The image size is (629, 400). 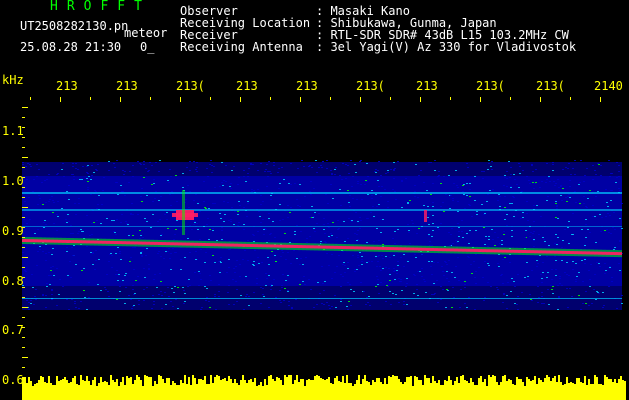 What do you see at coordinates (13, 231) in the screenshot?
I see `y-tick-label: 0.9` at bounding box center [13, 231].